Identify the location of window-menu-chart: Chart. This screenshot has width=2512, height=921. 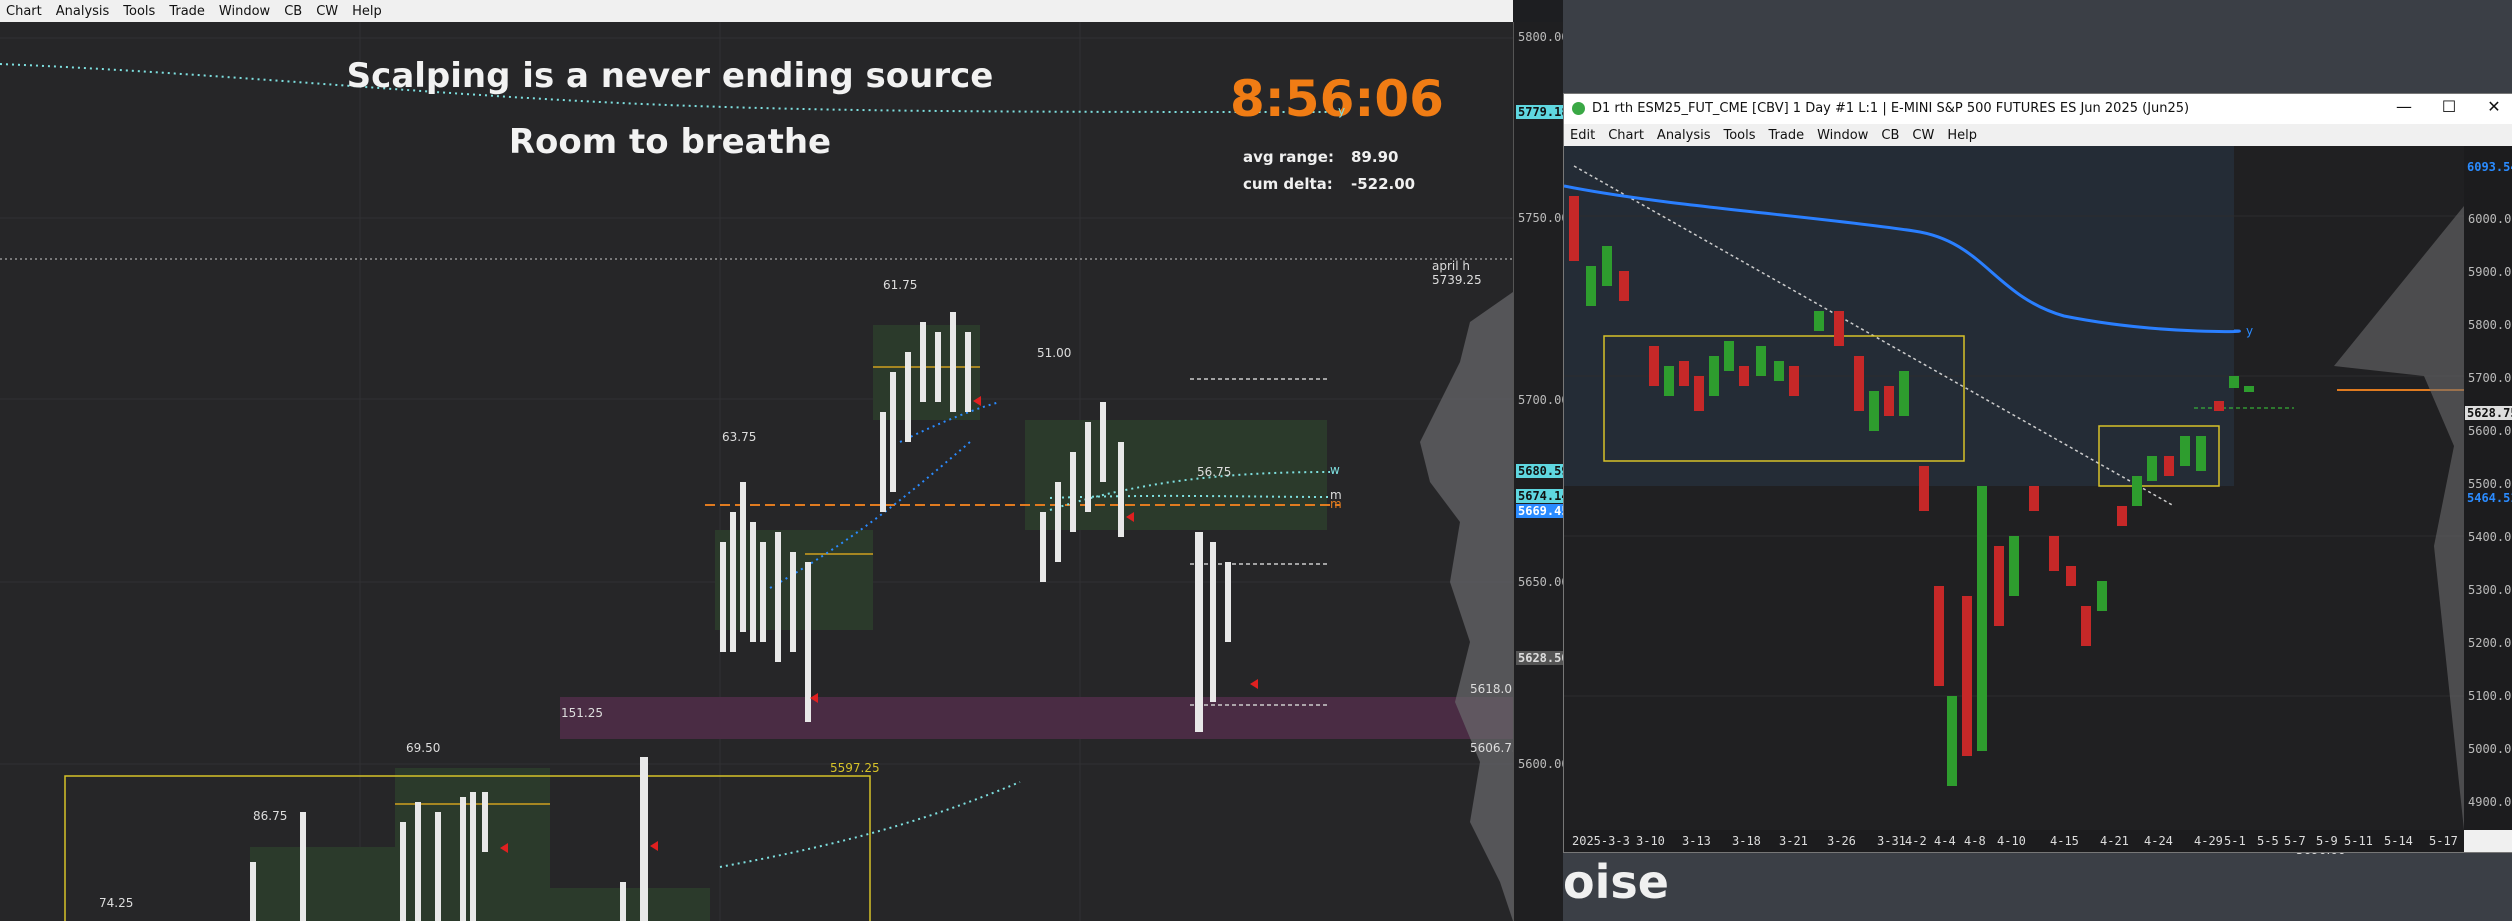
(1626, 135).